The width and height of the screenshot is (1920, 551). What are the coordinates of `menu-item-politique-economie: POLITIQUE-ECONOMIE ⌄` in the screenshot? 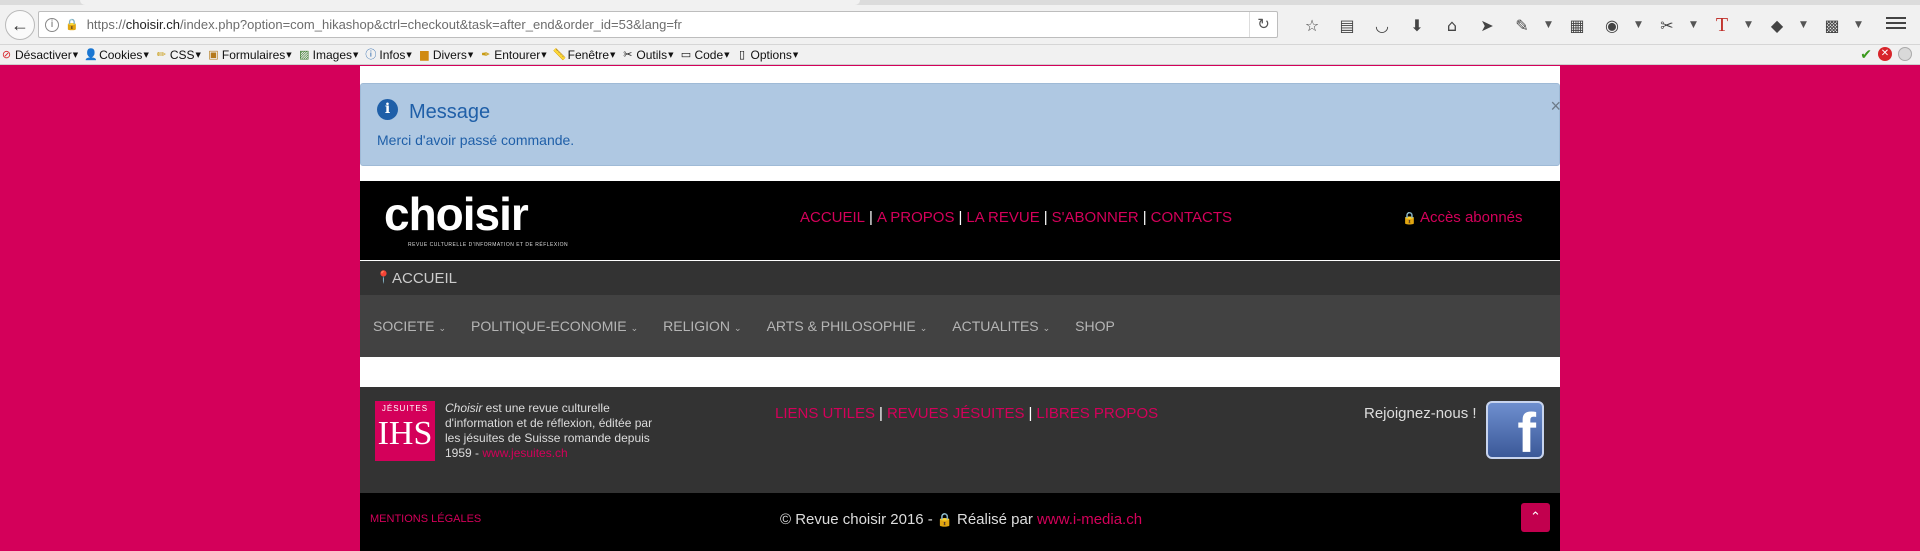 It's located at (554, 326).